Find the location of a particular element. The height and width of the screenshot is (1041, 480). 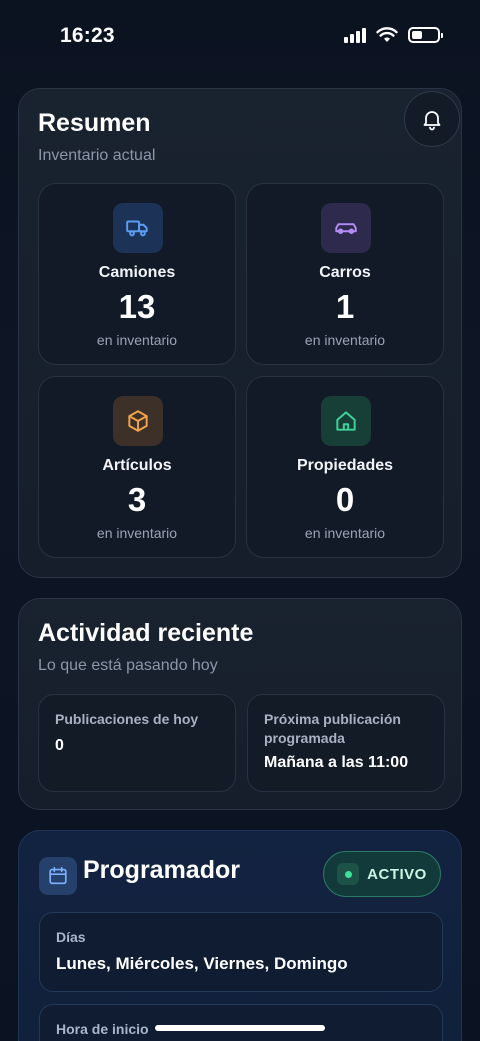

tile-carros: Carros 1 en inventario is located at coordinates (345, 274).